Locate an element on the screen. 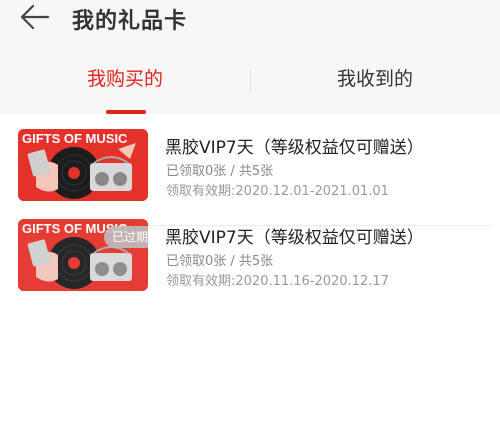 This screenshot has width=500, height=437. back-button is located at coordinates (35, 17).